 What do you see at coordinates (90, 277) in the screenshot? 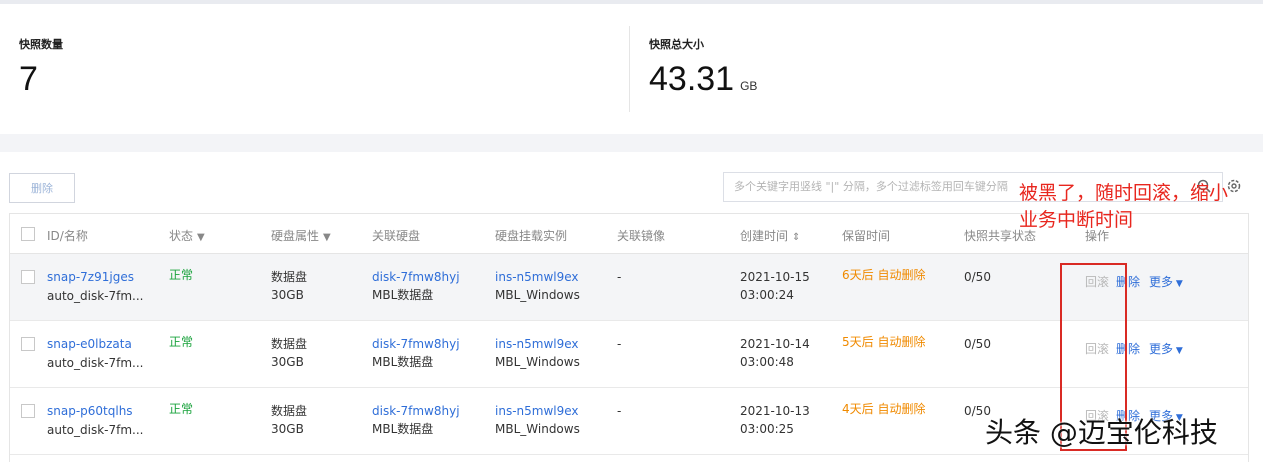
I see `snapshot-id-link: snap-7z91jges` at bounding box center [90, 277].